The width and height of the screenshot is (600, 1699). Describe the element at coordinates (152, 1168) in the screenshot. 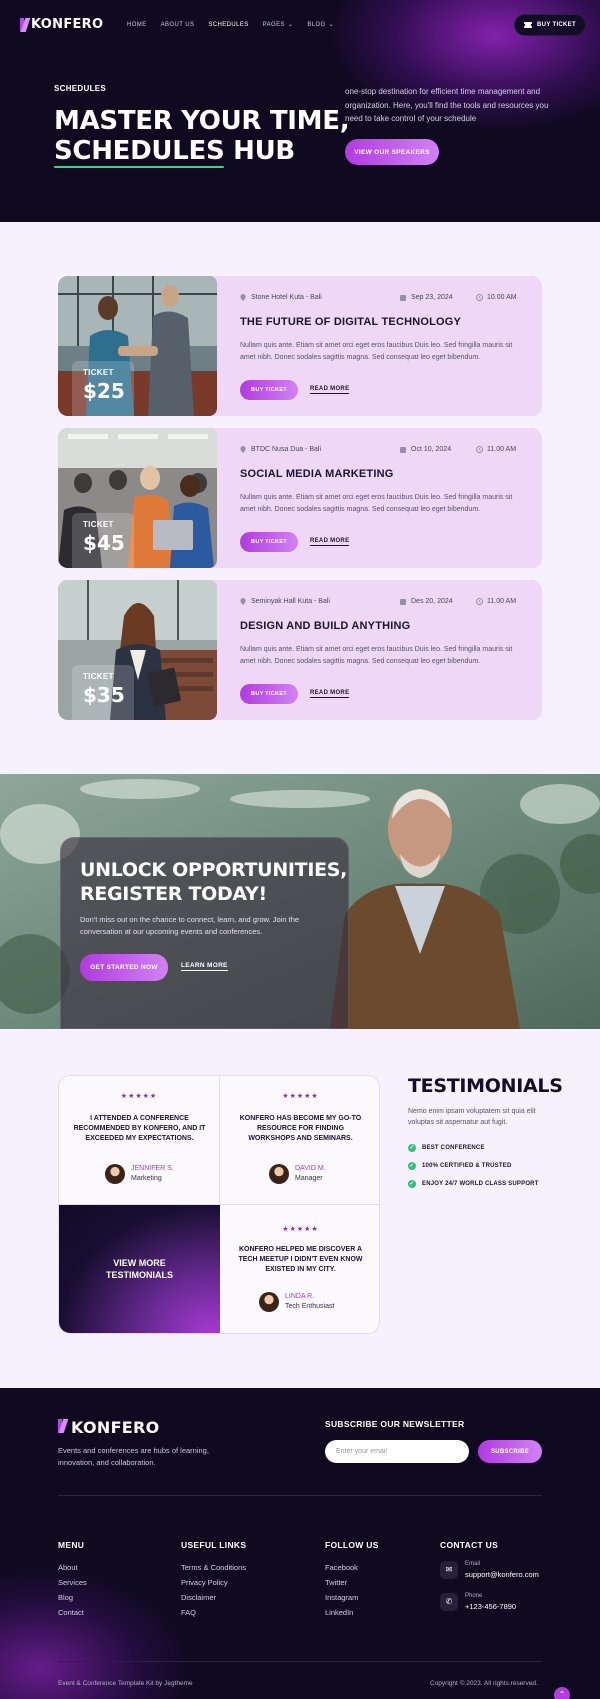

I see `author-name: JENNIFER S.` at that location.